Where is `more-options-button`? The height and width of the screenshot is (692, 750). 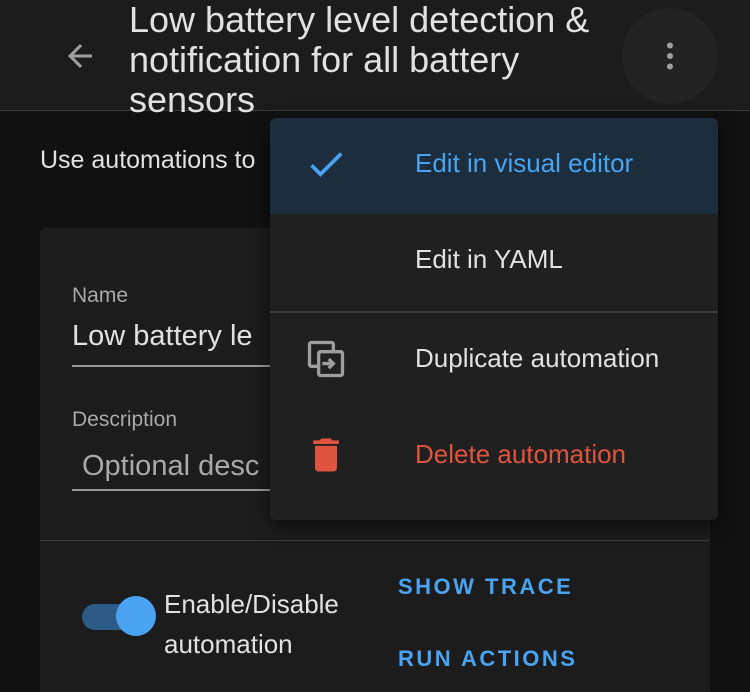 more-options-button is located at coordinates (670, 56).